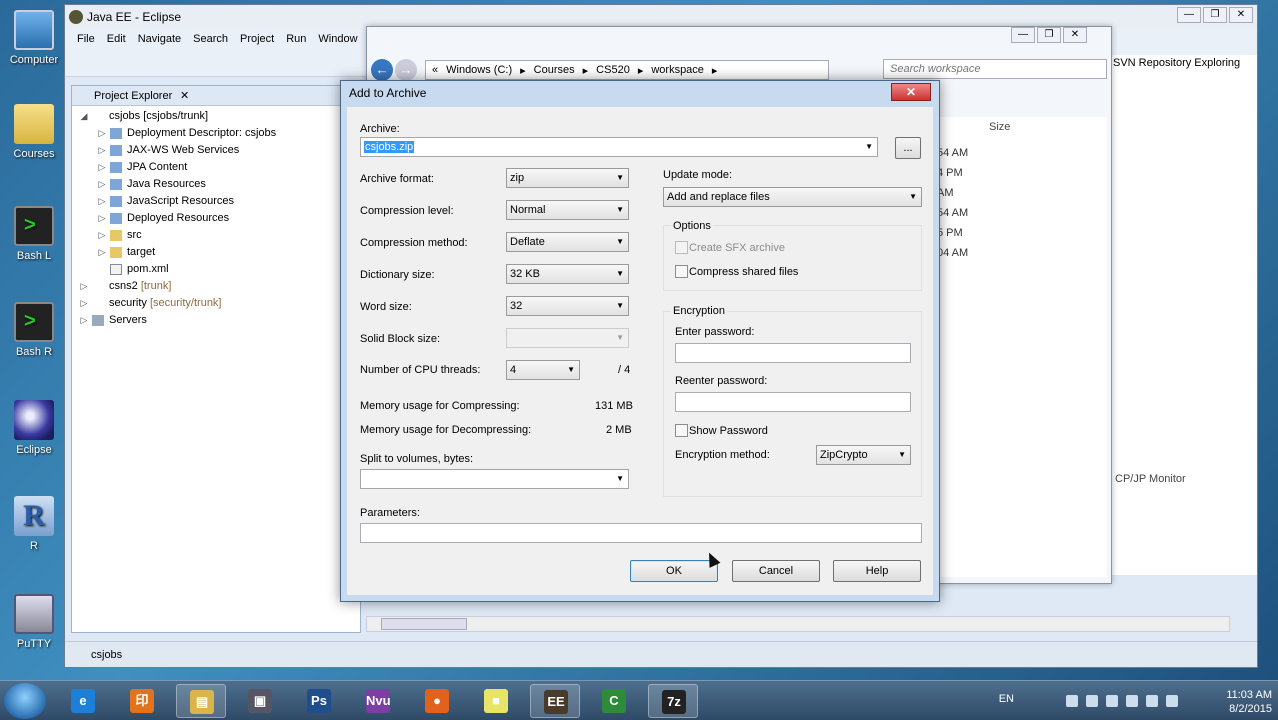  I want to click on windows-icon, so click(1092, 701).